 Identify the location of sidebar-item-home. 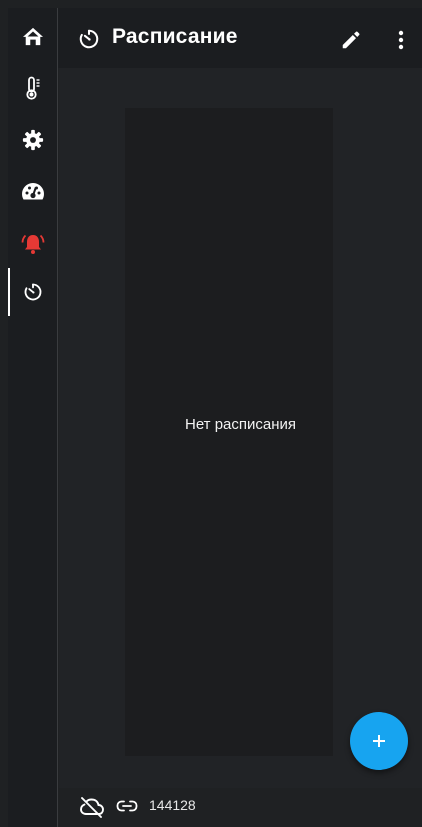
(33, 36).